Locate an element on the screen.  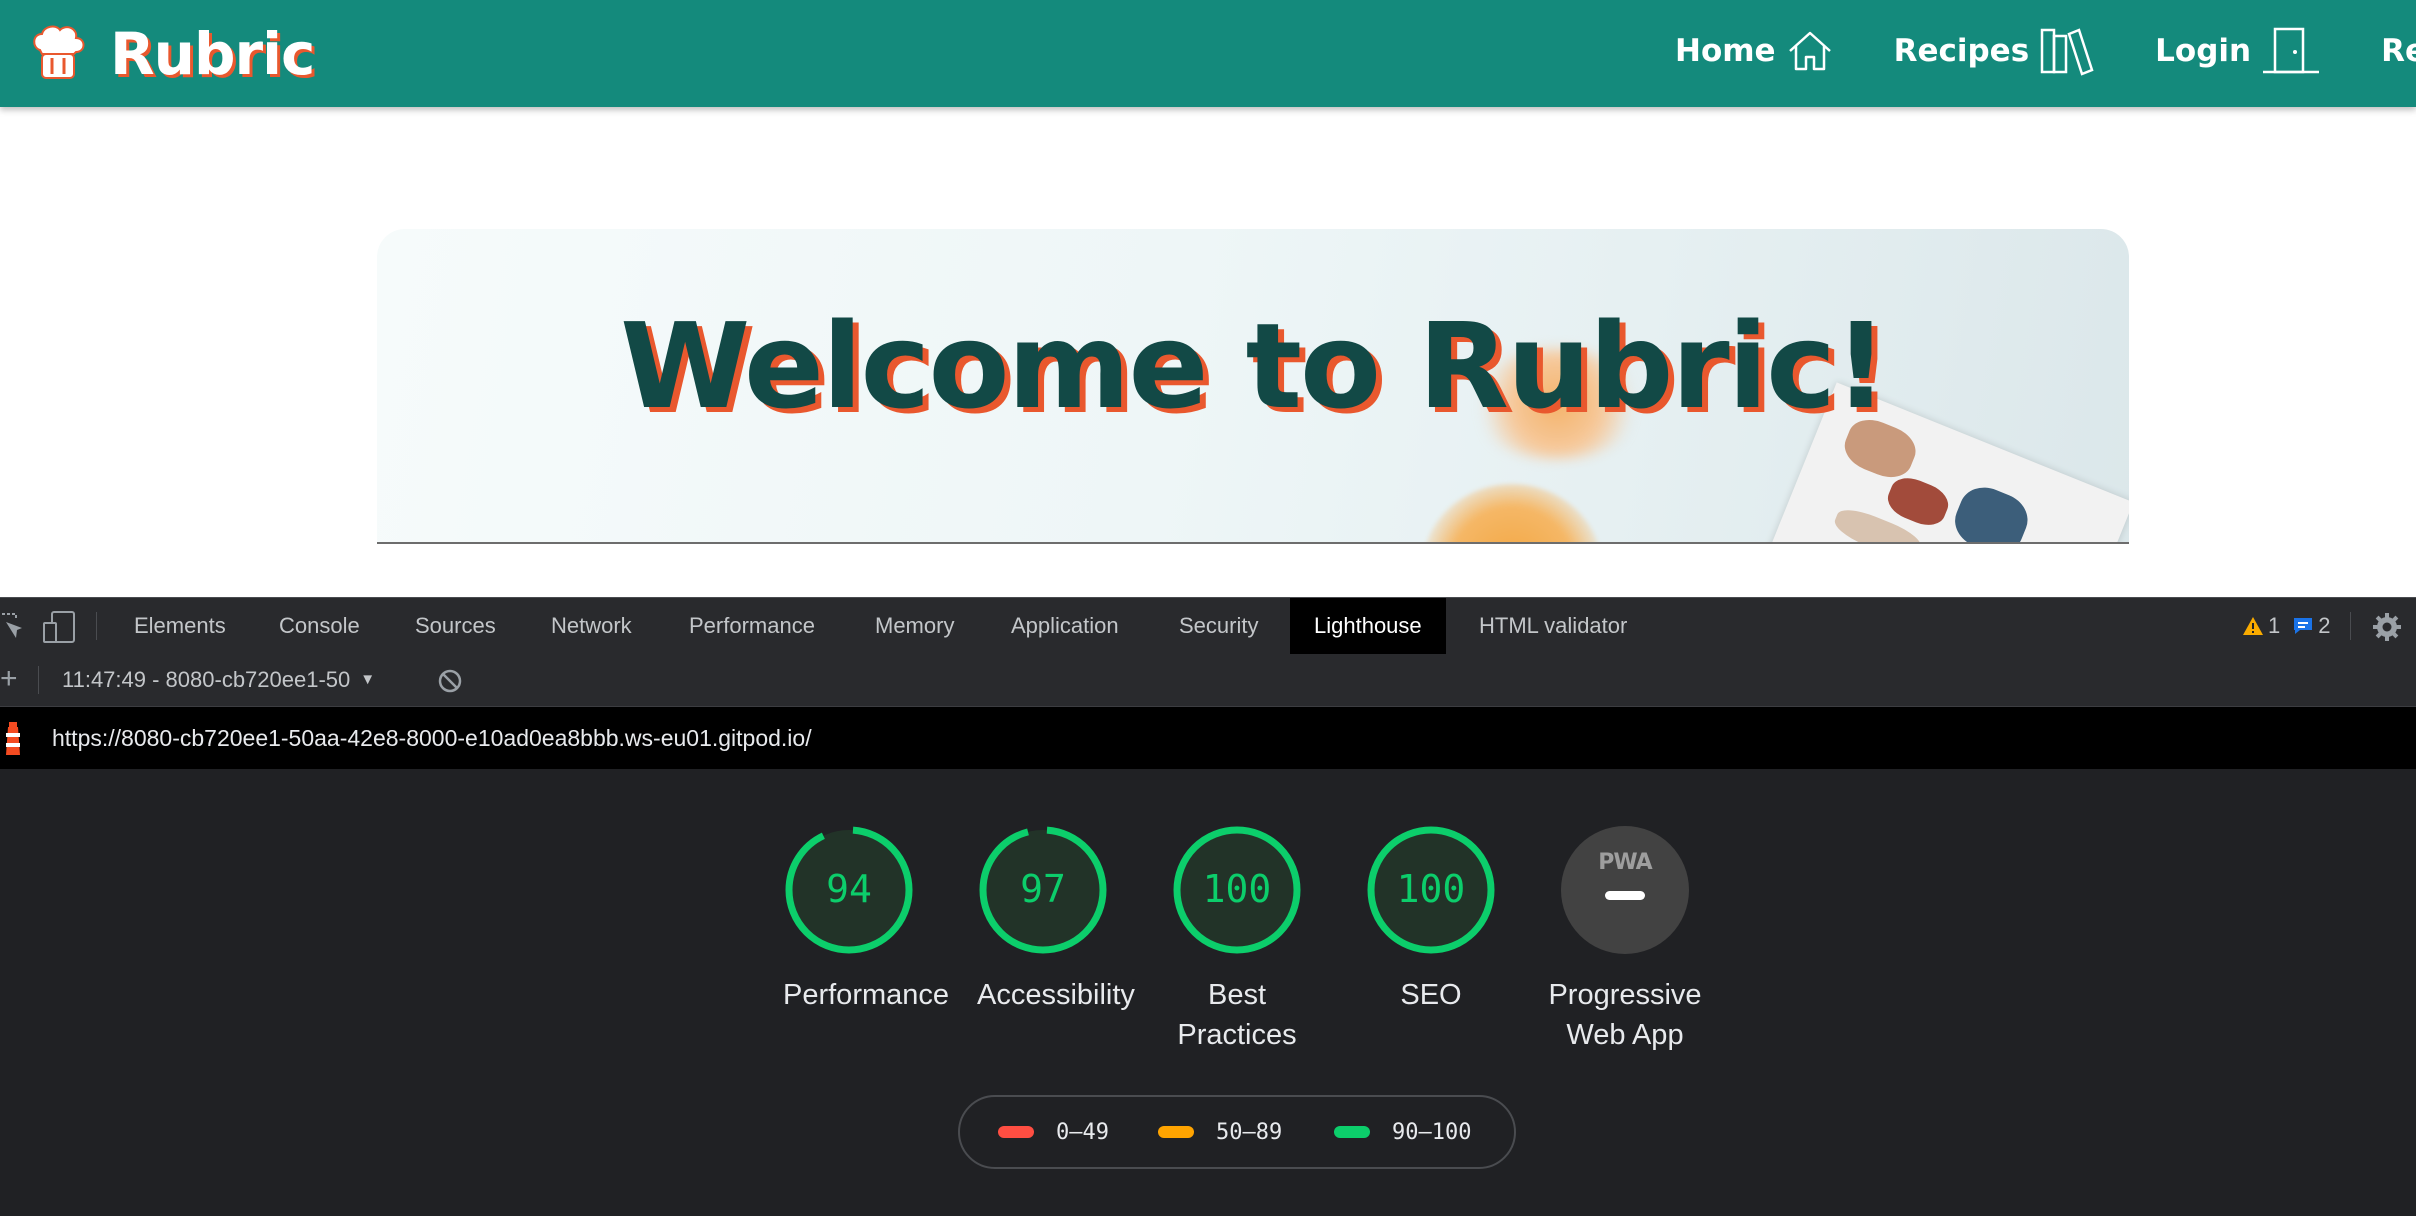
inspect-element-icon is located at coordinates (11, 626).